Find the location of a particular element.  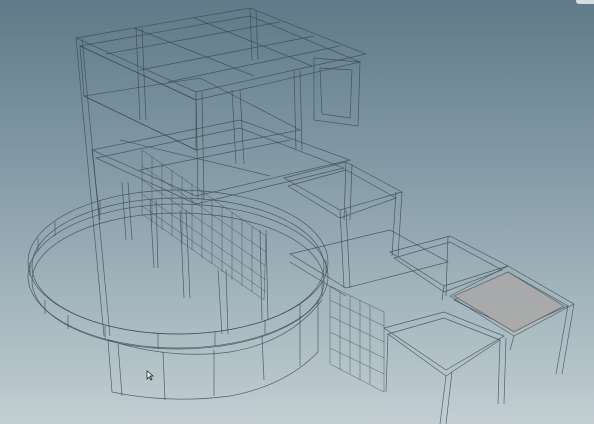

front-lattice-panel is located at coordinates (357, 339).